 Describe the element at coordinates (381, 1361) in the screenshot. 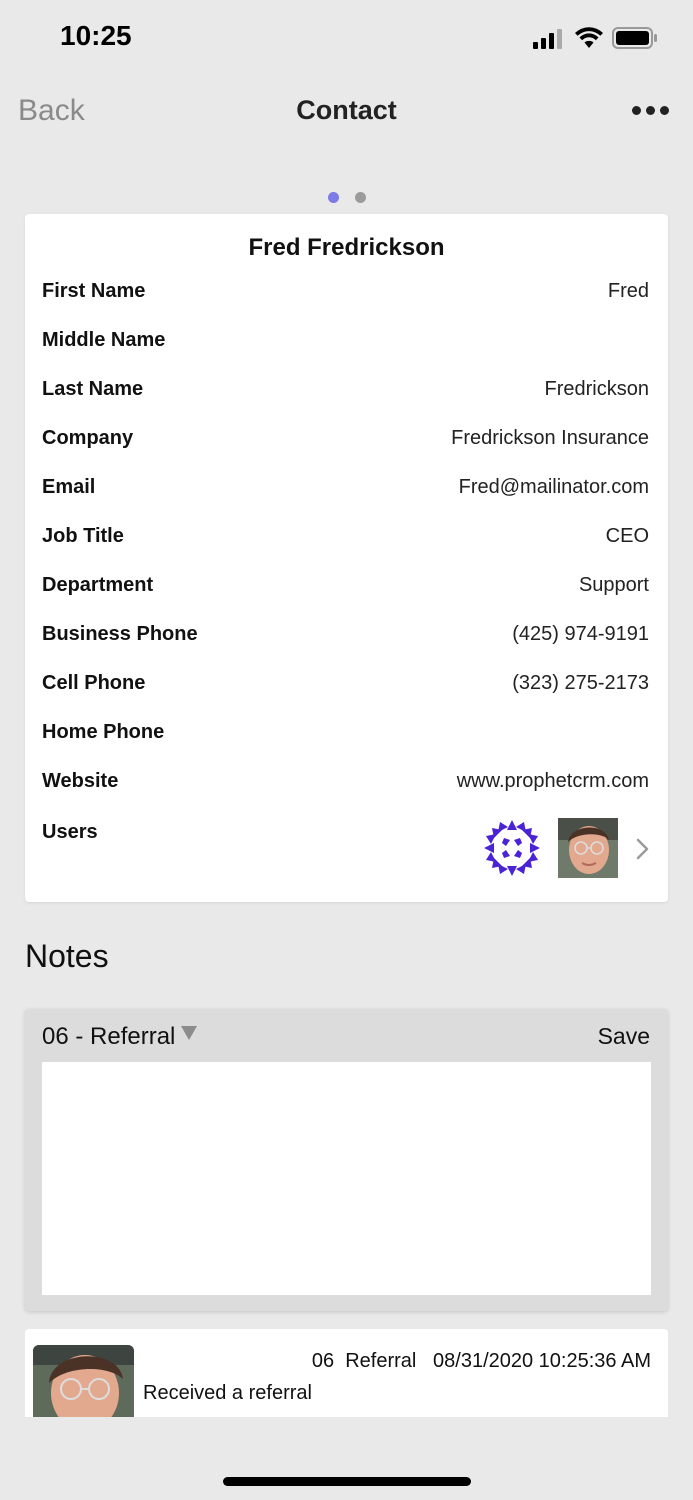

I see `note-type-name: Referral` at that location.